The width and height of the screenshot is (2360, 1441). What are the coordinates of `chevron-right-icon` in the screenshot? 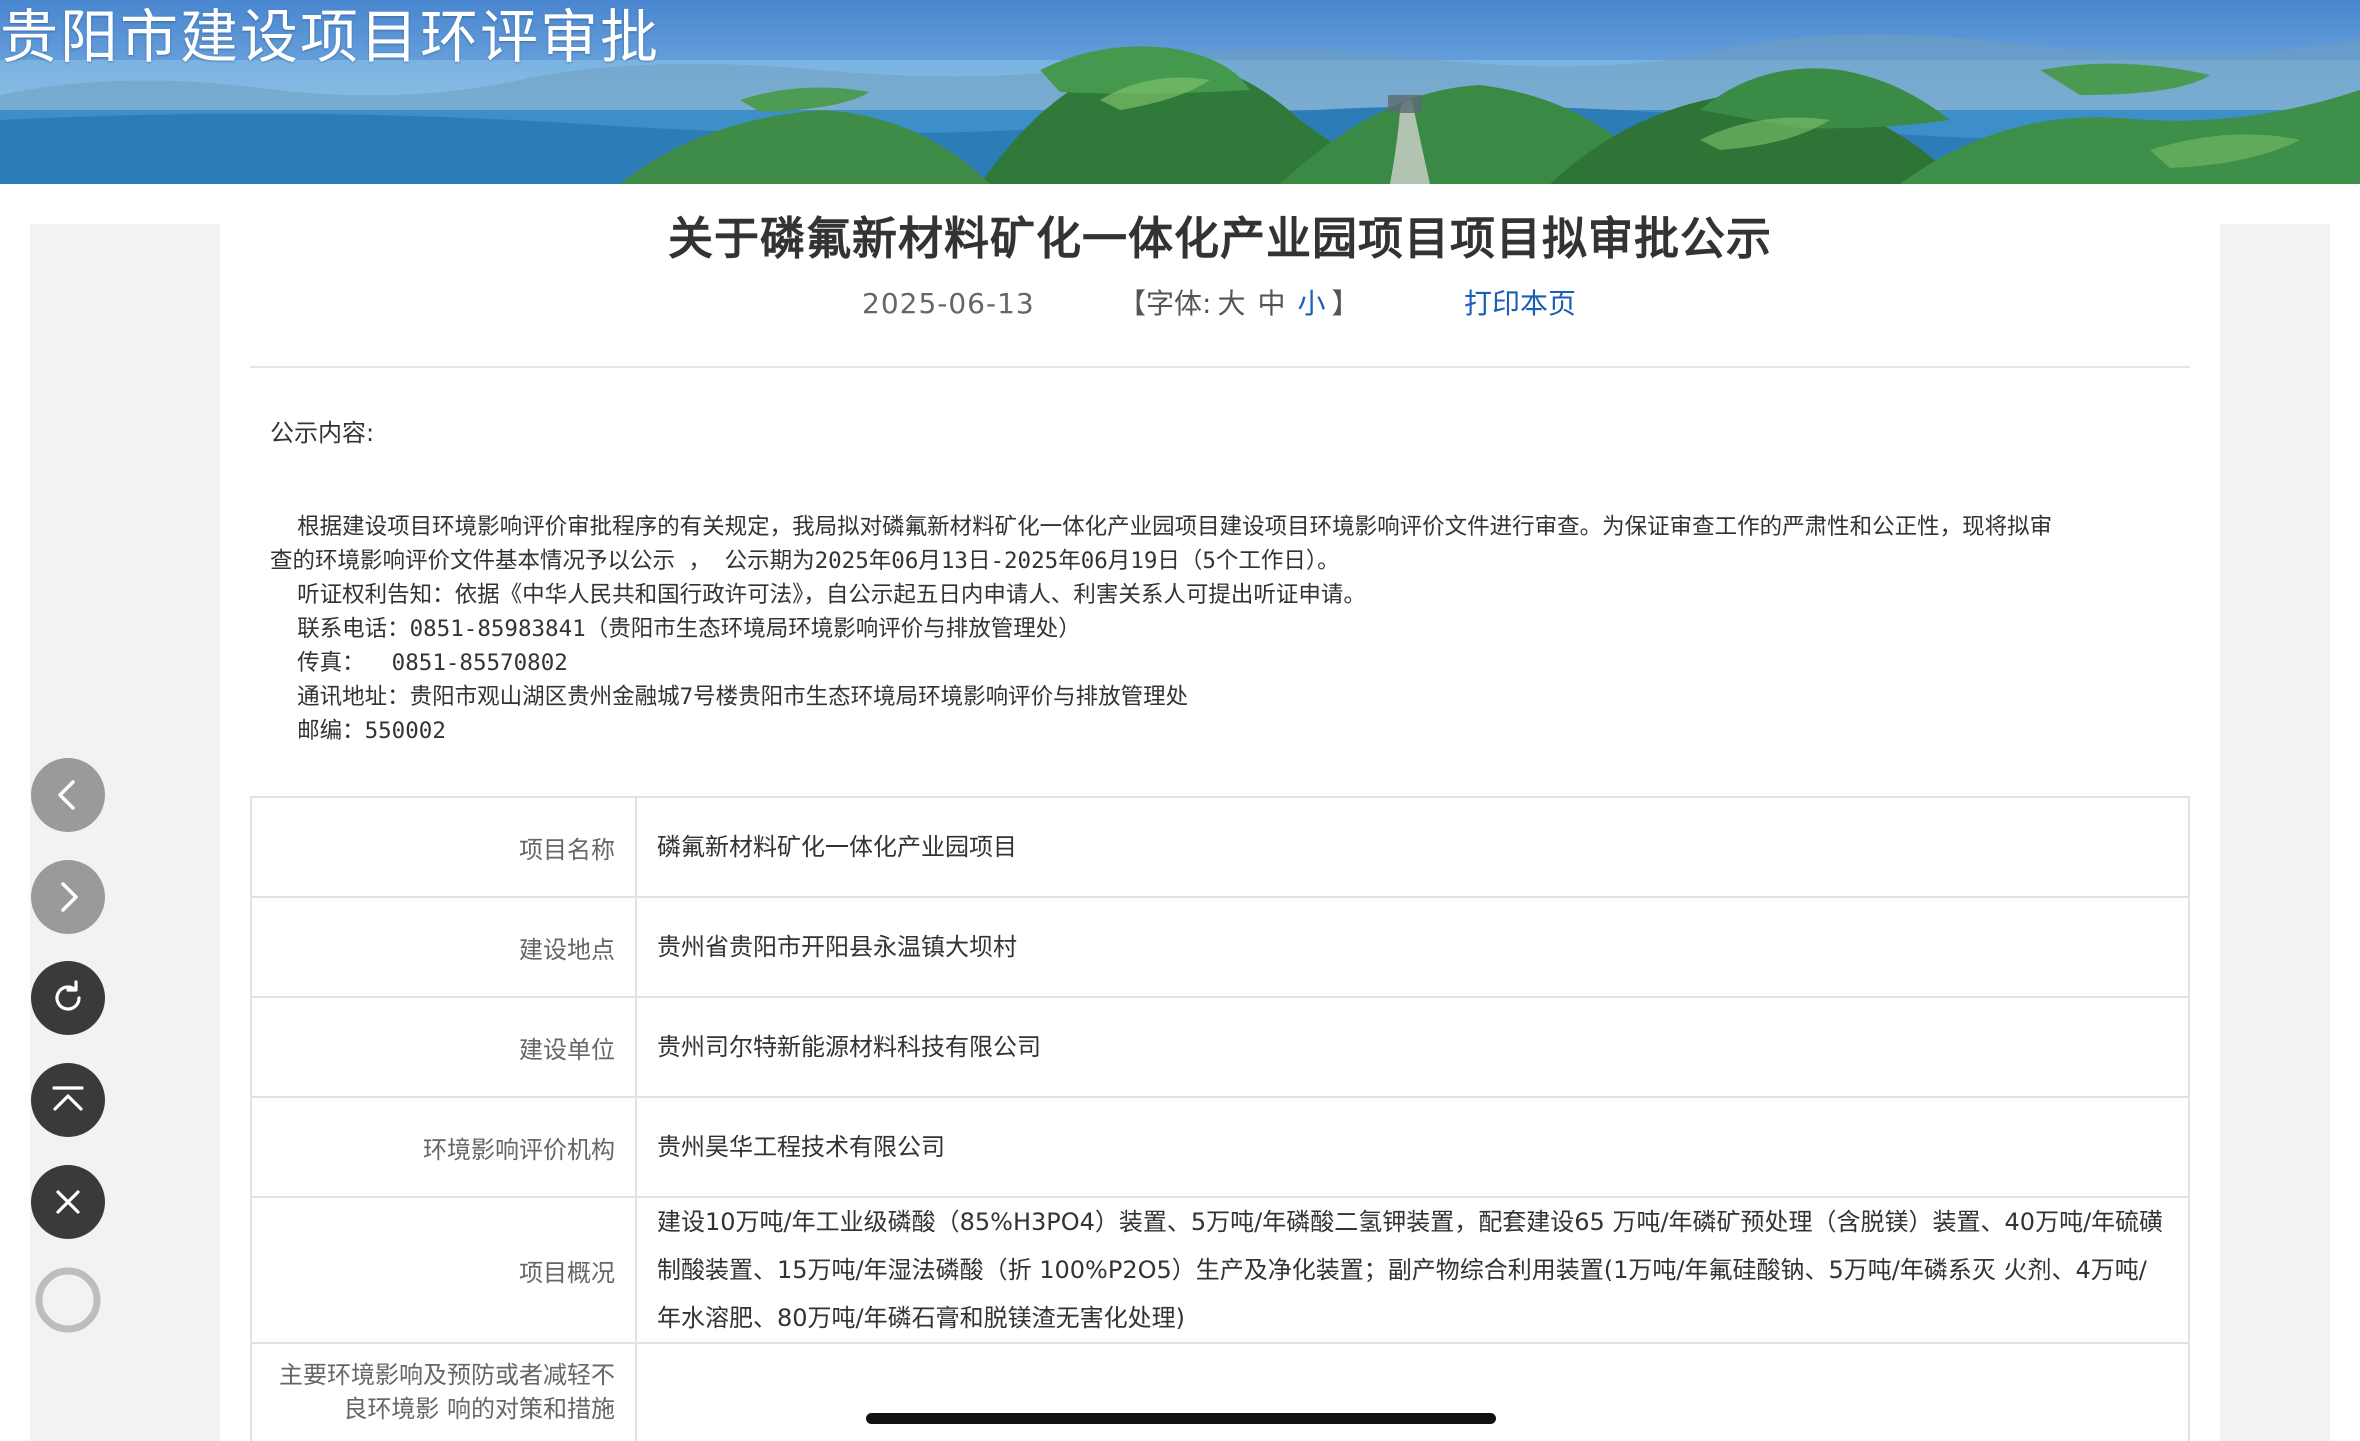 It's located at (69, 897).